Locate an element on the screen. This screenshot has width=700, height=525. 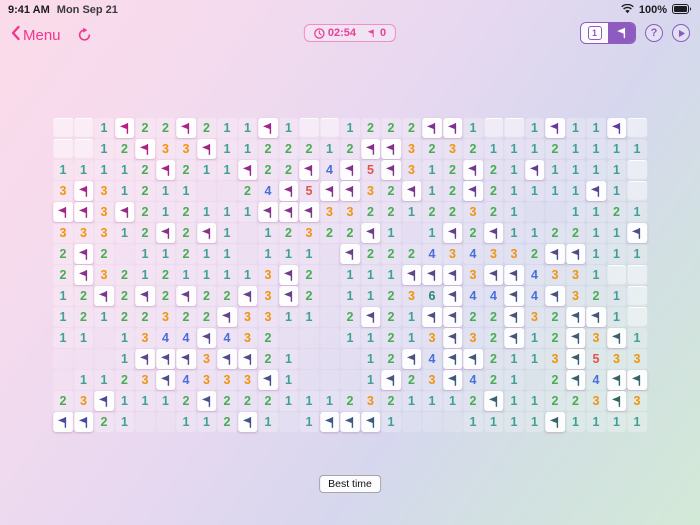
dig-mode-segment: 1 is located at coordinates (594, 33).